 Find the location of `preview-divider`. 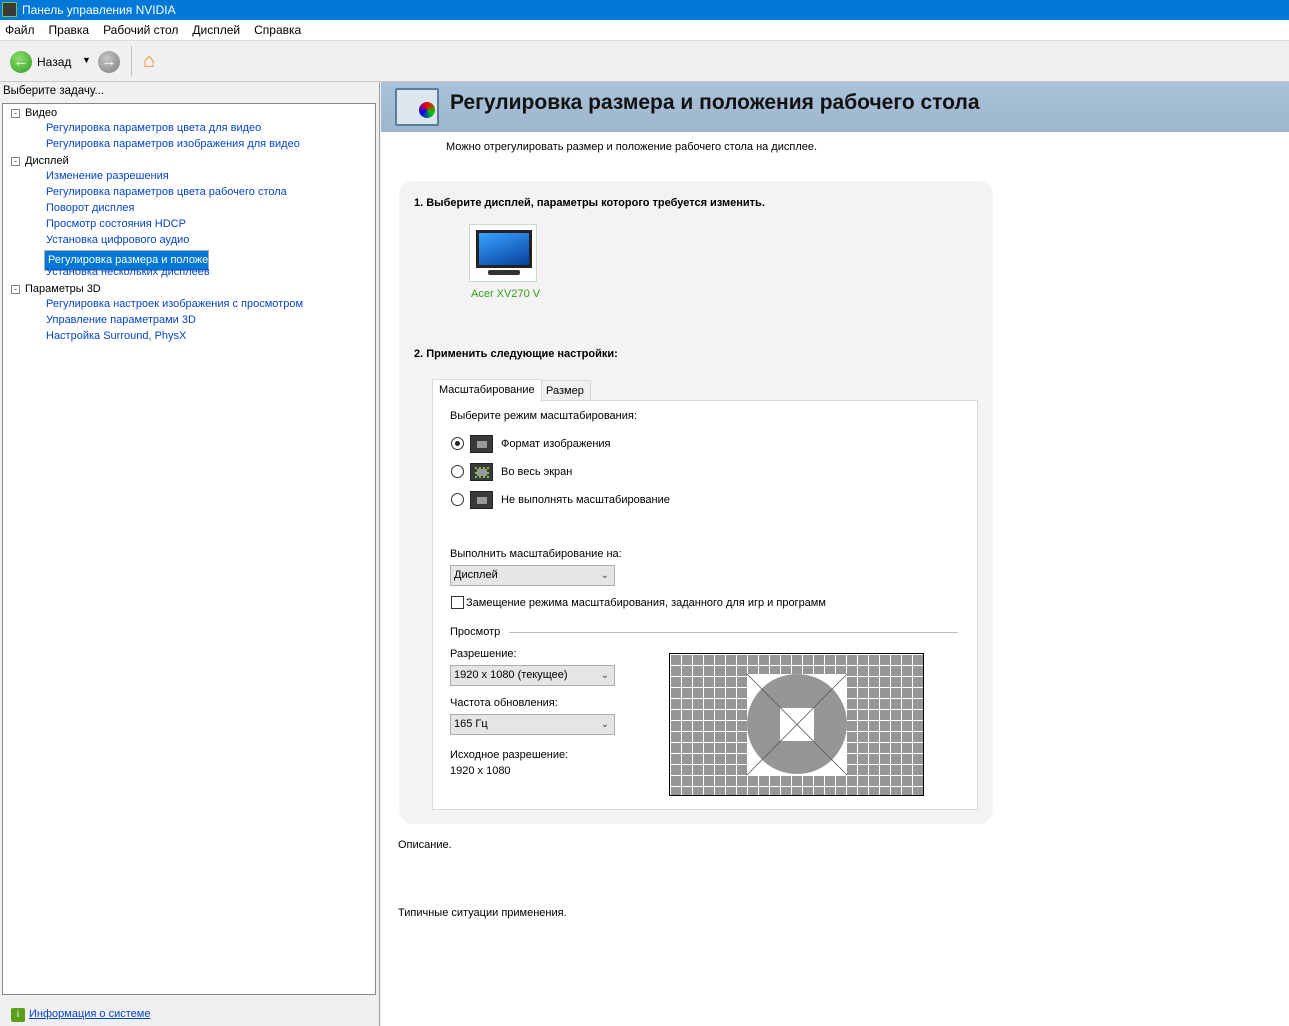

preview-divider is located at coordinates (733, 632).